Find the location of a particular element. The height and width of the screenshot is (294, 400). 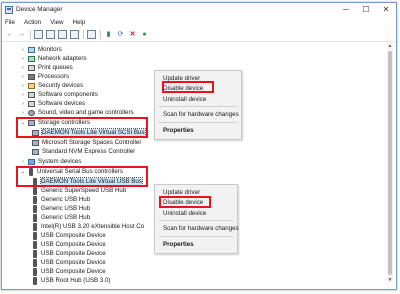

menu-help: Help is located at coordinates (79, 22).